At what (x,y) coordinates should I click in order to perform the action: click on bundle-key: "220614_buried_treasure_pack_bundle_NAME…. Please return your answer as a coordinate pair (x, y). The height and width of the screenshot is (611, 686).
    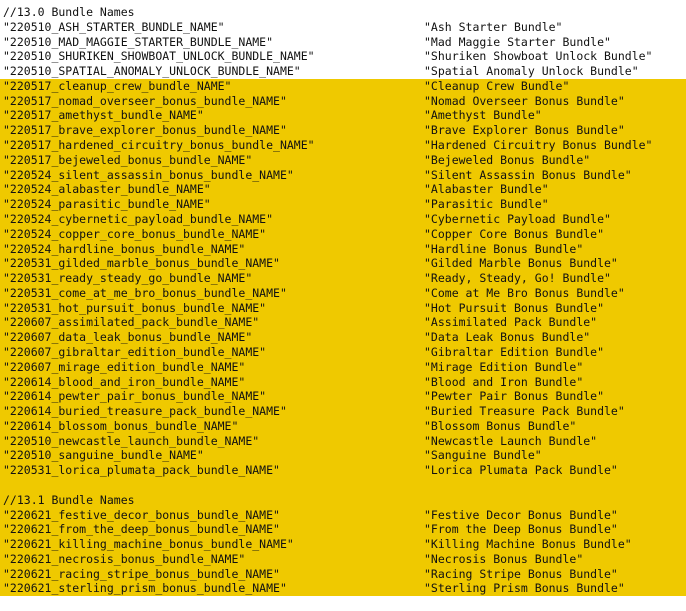
    Looking at the image, I should click on (145, 411).